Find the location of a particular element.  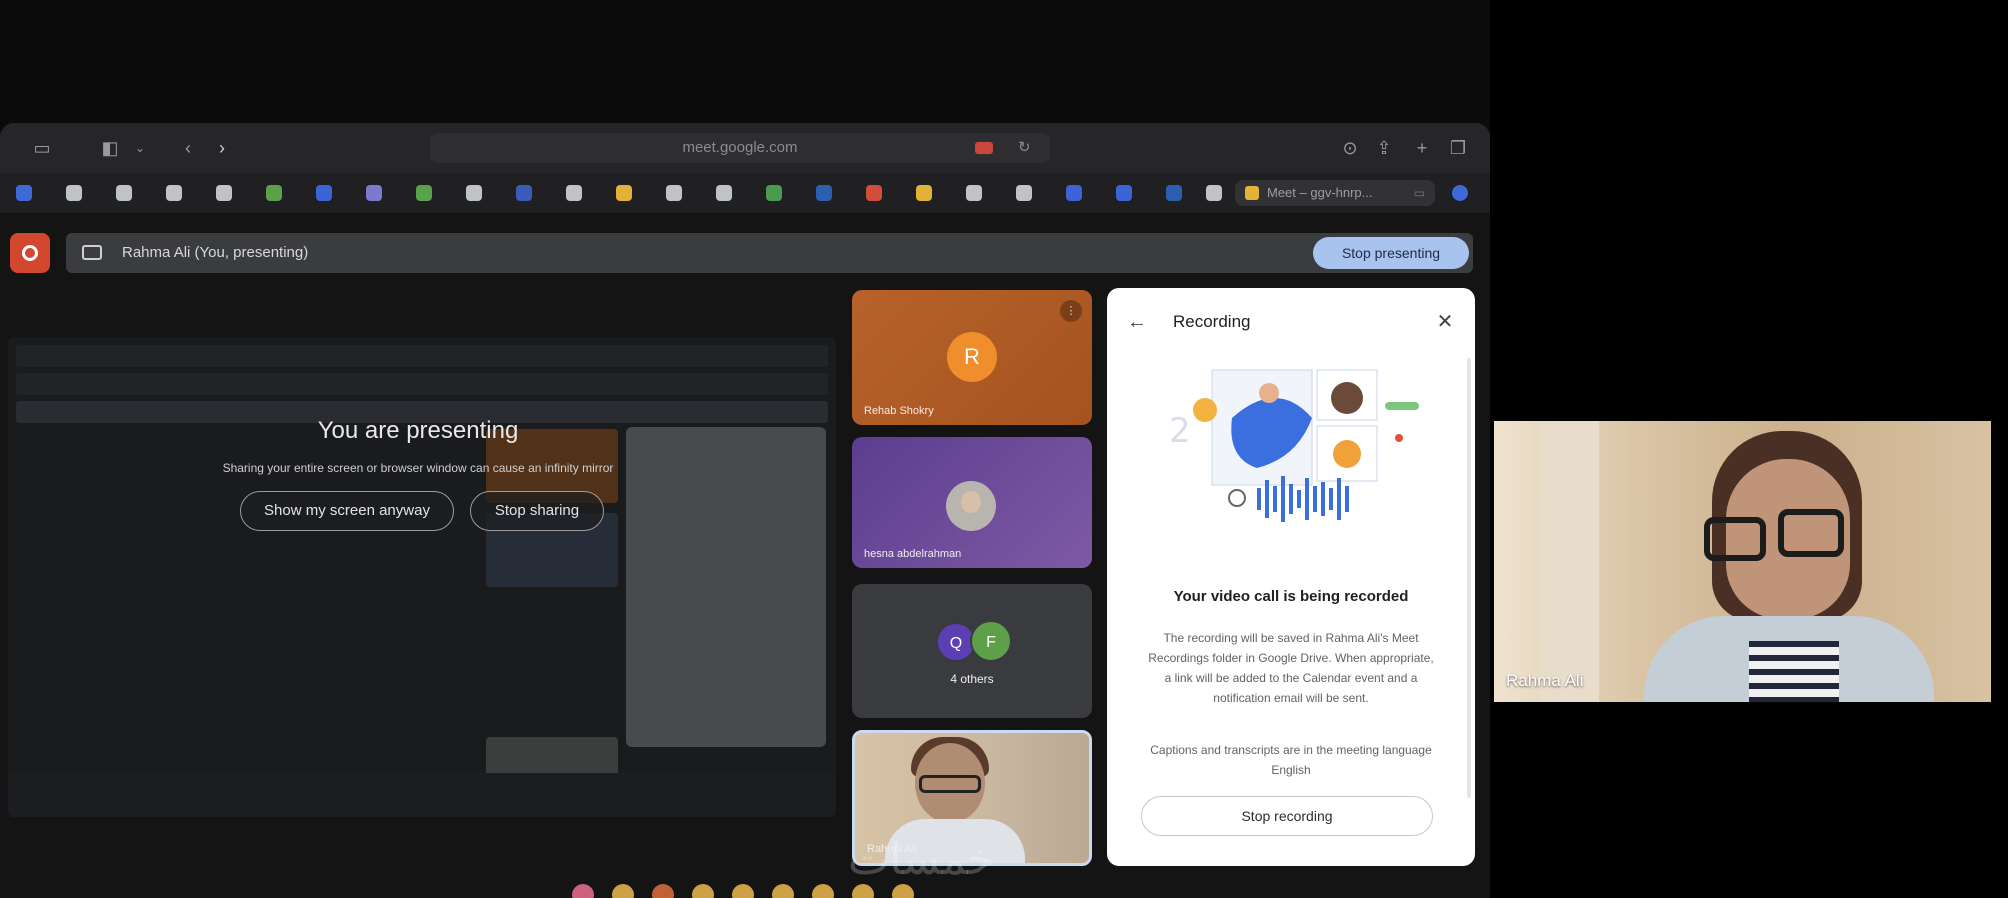

avatar: F is located at coordinates (991, 641).